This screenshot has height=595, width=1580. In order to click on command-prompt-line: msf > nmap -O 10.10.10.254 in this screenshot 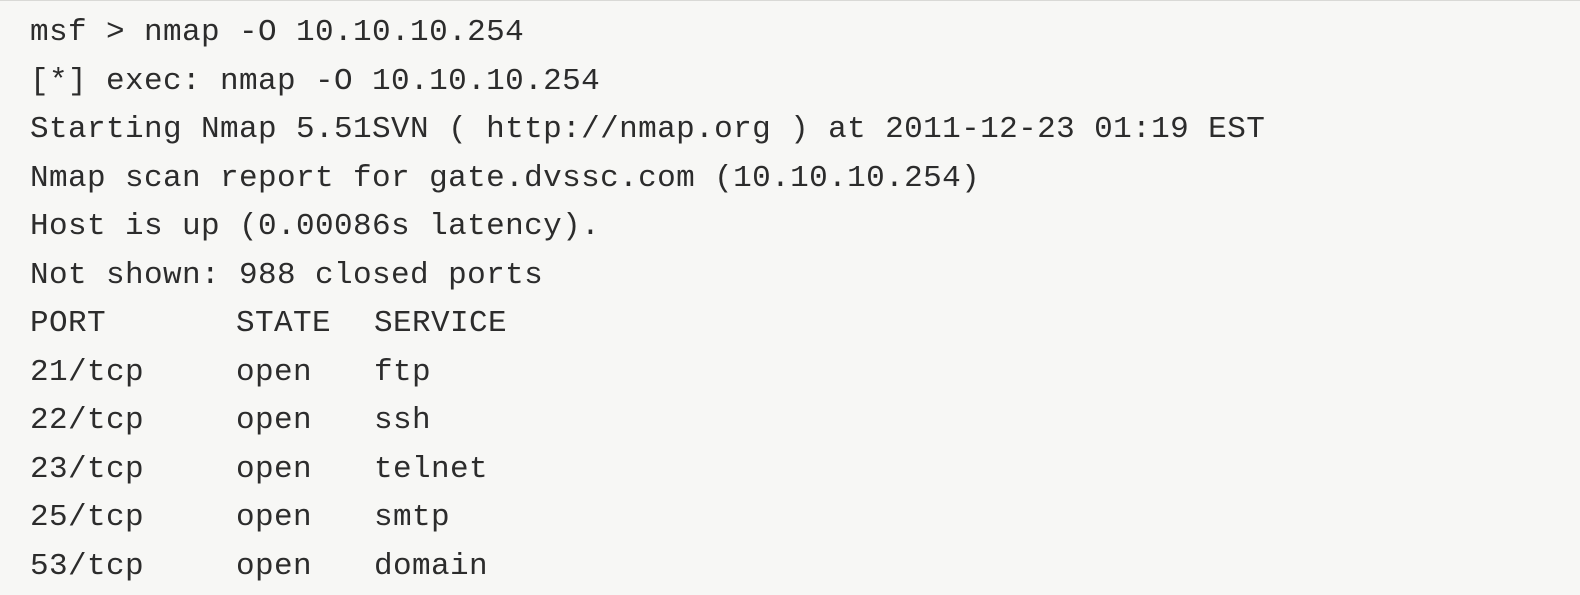, I will do `click(805, 37)`.